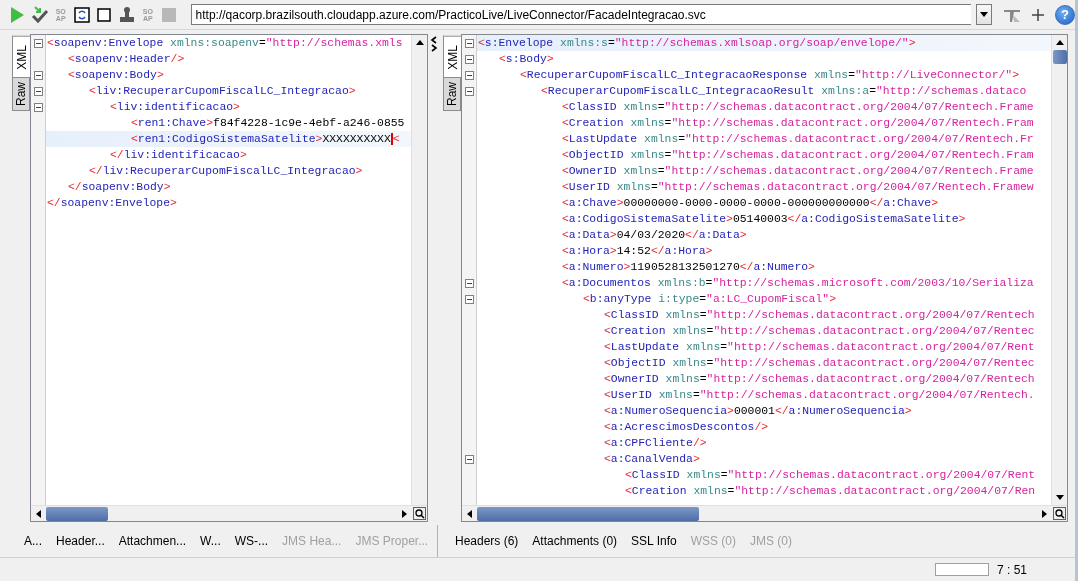 The image size is (1078, 581). Describe the element at coordinates (637, 251) in the screenshot. I see `code-line: <a:Hora>14:52</a:Hora>` at that location.